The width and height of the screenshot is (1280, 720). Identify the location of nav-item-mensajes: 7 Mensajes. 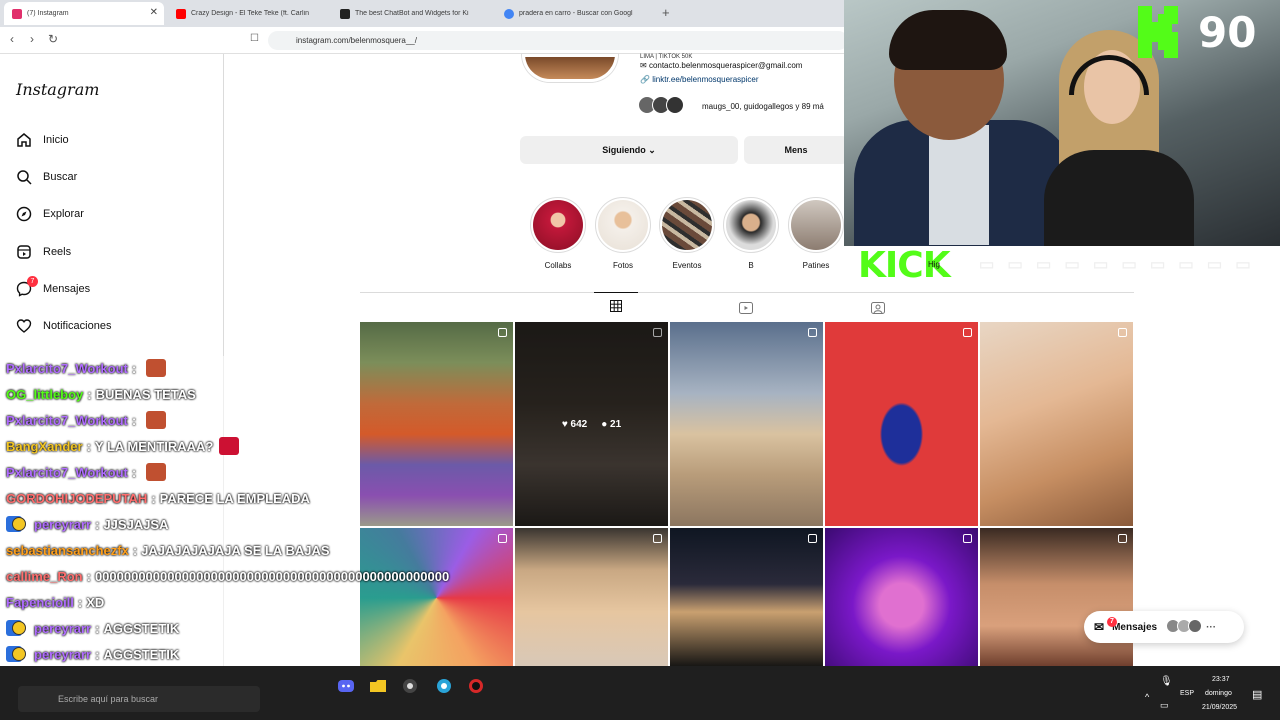
(53, 288).